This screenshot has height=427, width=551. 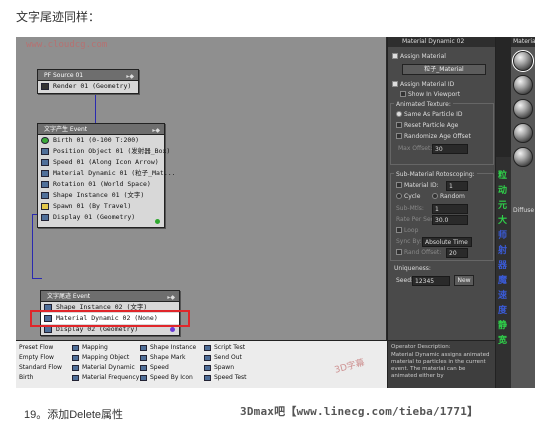 I want to click on diffuse-label: Diffuse, so click(x=524, y=210).